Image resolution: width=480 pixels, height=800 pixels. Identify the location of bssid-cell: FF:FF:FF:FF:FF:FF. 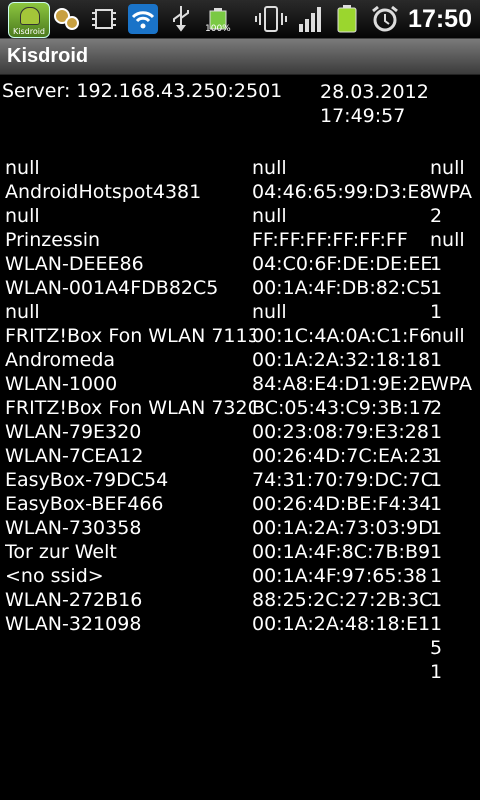
(330, 240).